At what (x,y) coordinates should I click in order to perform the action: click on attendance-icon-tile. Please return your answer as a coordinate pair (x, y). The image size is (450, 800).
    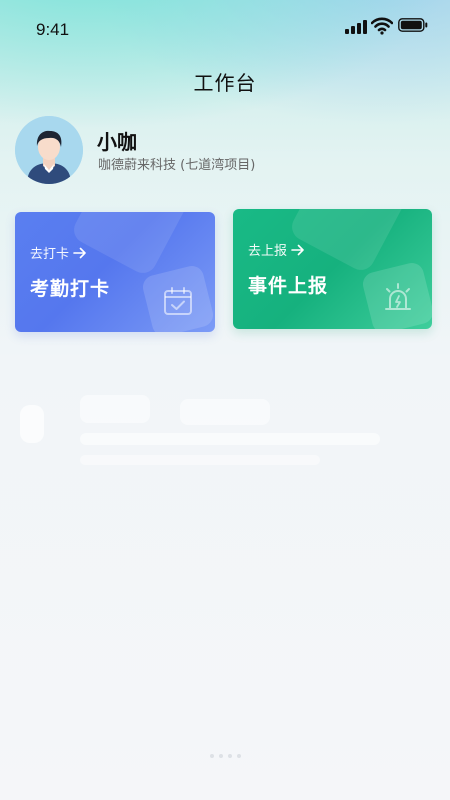
    Looking at the image, I should click on (177, 297).